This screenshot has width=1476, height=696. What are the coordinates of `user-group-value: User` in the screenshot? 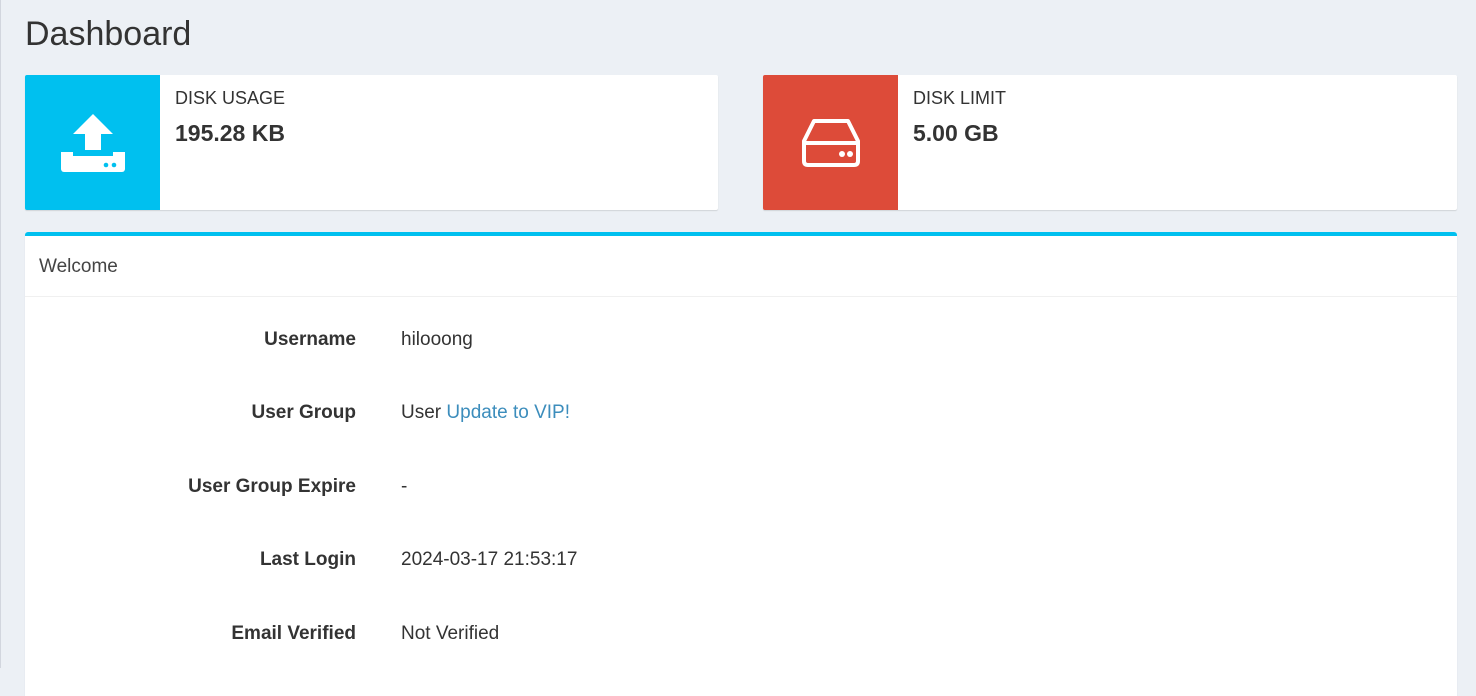 It's located at (421, 412).